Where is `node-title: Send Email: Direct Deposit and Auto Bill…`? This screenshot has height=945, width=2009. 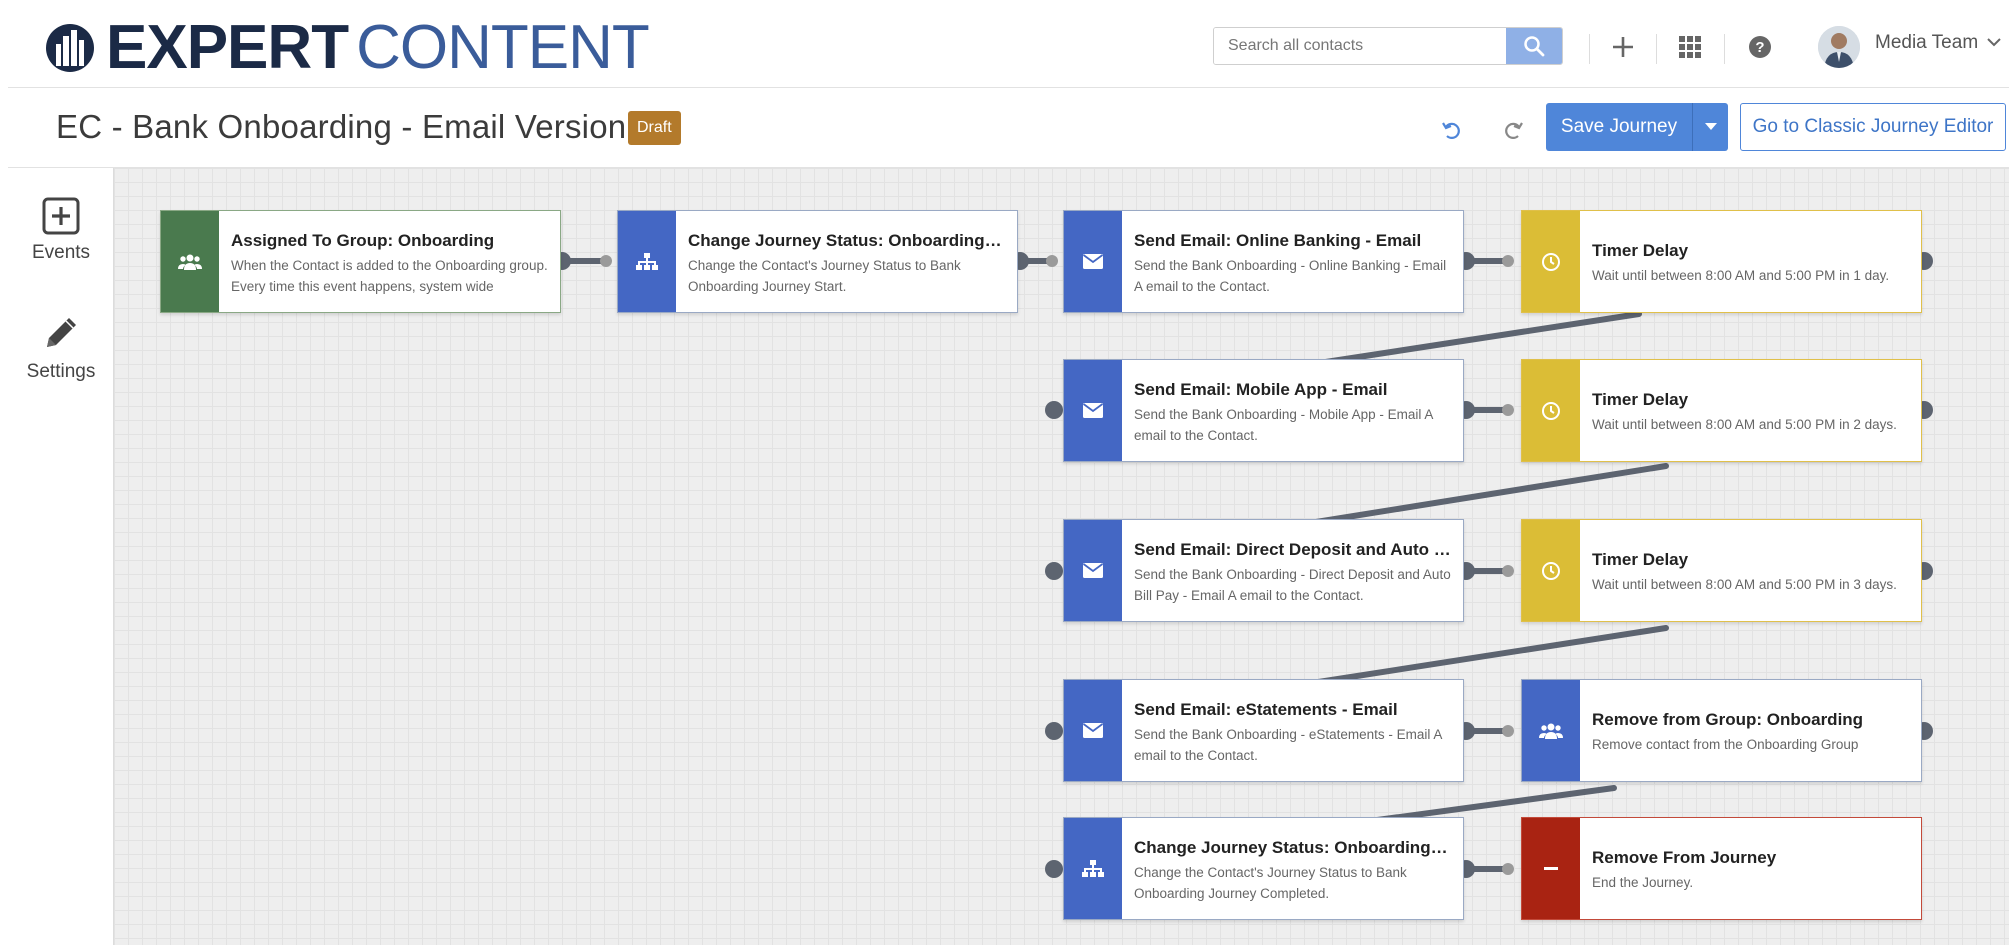 node-title: Send Email: Direct Deposit and Auto Bill… is located at coordinates (1292, 549).